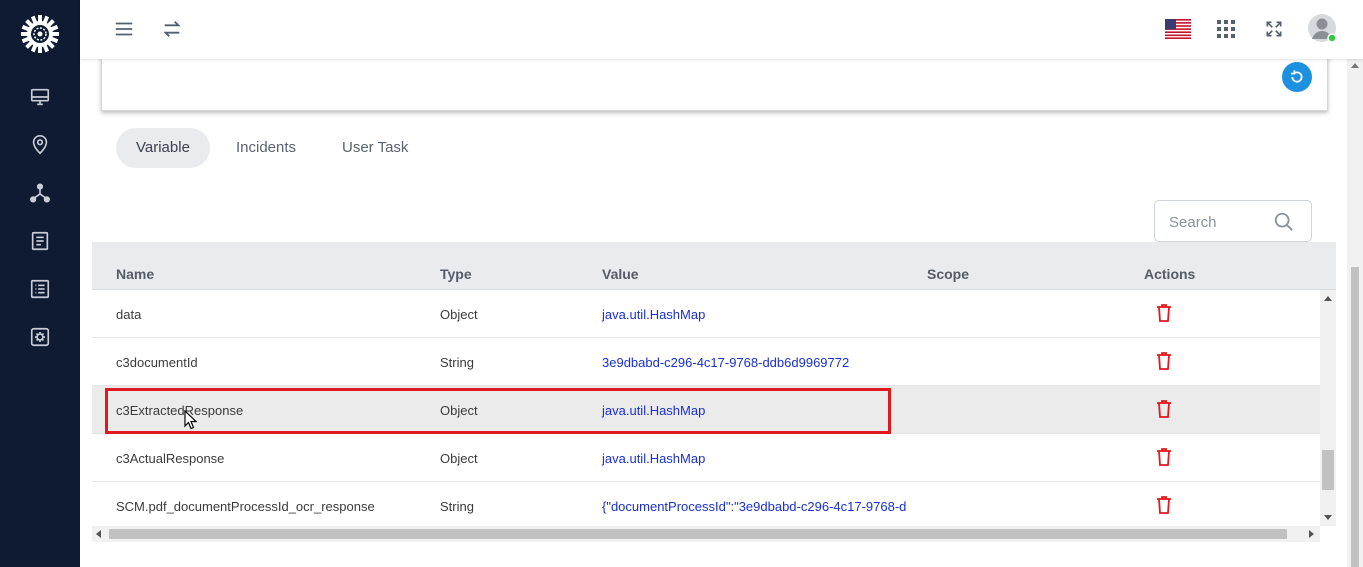 This screenshot has height=567, width=1363. Describe the element at coordinates (129, 314) in the screenshot. I see `cell-name: data` at that location.